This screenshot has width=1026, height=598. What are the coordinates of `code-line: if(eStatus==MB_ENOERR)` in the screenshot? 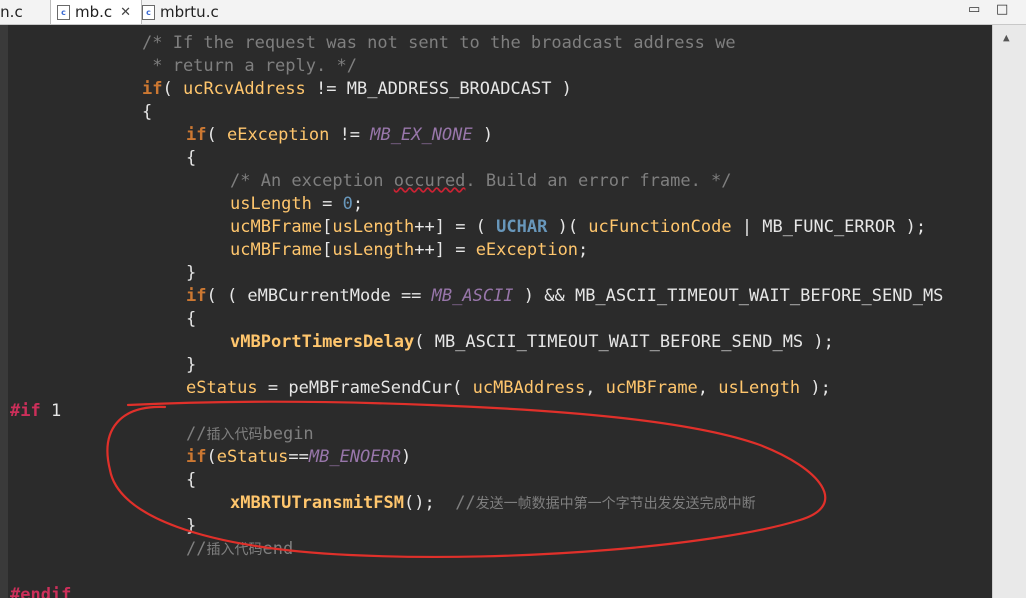 It's located at (299, 457).